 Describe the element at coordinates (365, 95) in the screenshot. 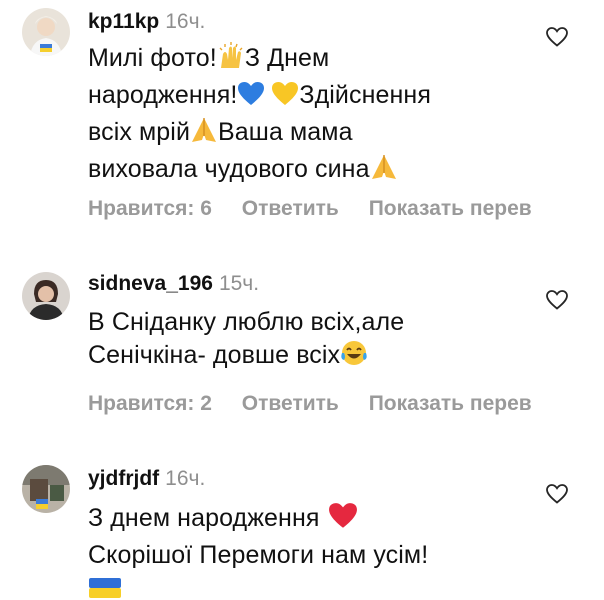

I see `comment-text-segment: Здійснення` at that location.